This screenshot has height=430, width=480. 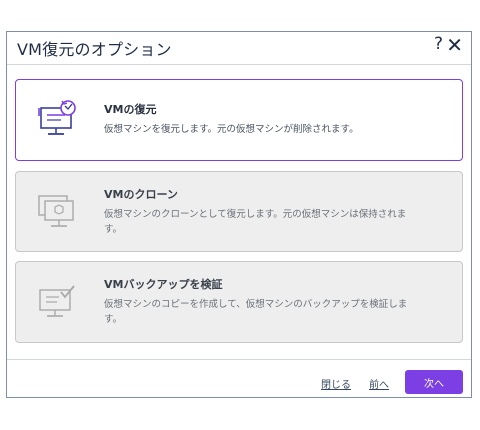 What do you see at coordinates (57, 301) in the screenshot?
I see `vm-verify-icon` at bounding box center [57, 301].